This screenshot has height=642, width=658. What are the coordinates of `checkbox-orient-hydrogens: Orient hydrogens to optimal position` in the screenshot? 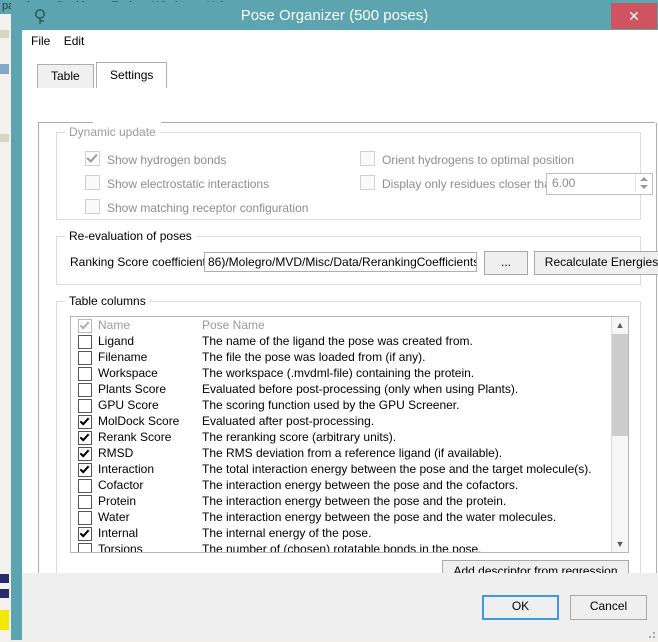 It's located at (467, 159).